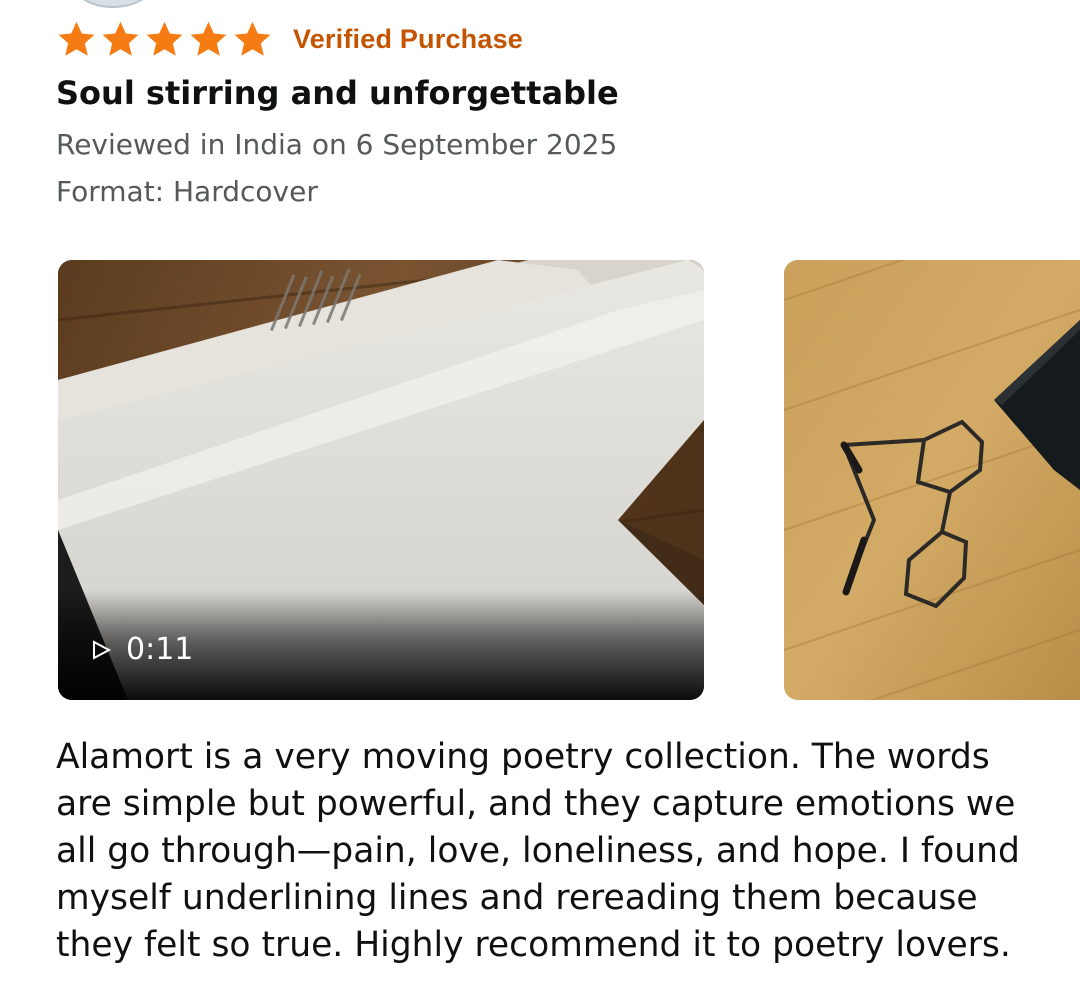 Image resolution: width=1080 pixels, height=1002 pixels. What do you see at coordinates (337, 144) in the screenshot?
I see `review-date: Reviewed in India on 6 September 2025` at bounding box center [337, 144].